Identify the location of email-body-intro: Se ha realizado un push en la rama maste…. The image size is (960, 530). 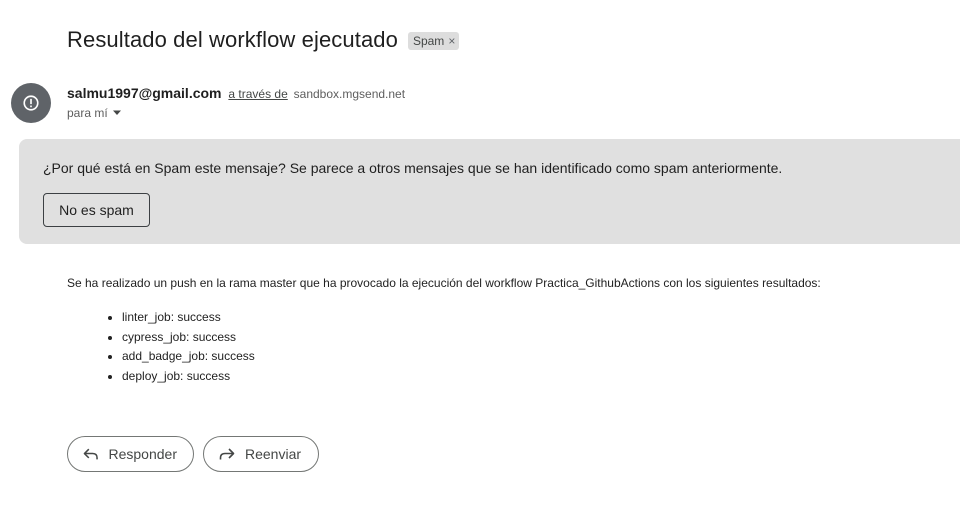
(444, 283).